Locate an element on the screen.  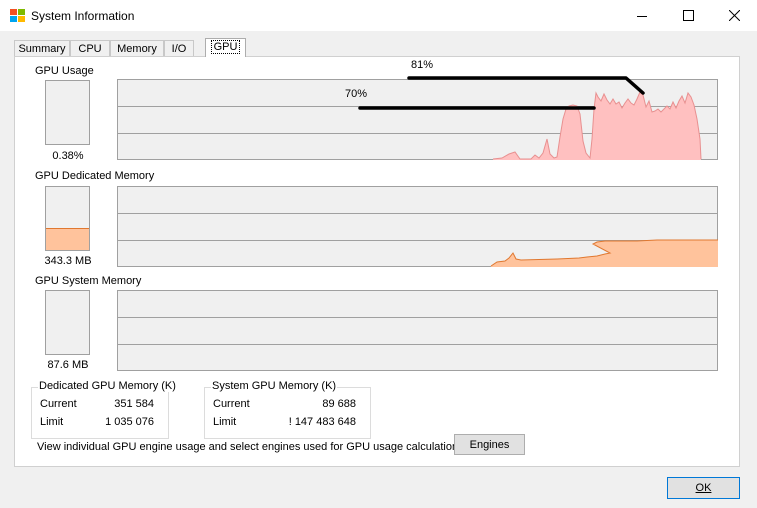
dedicated-memory-level-bar is located at coordinates (67, 218).